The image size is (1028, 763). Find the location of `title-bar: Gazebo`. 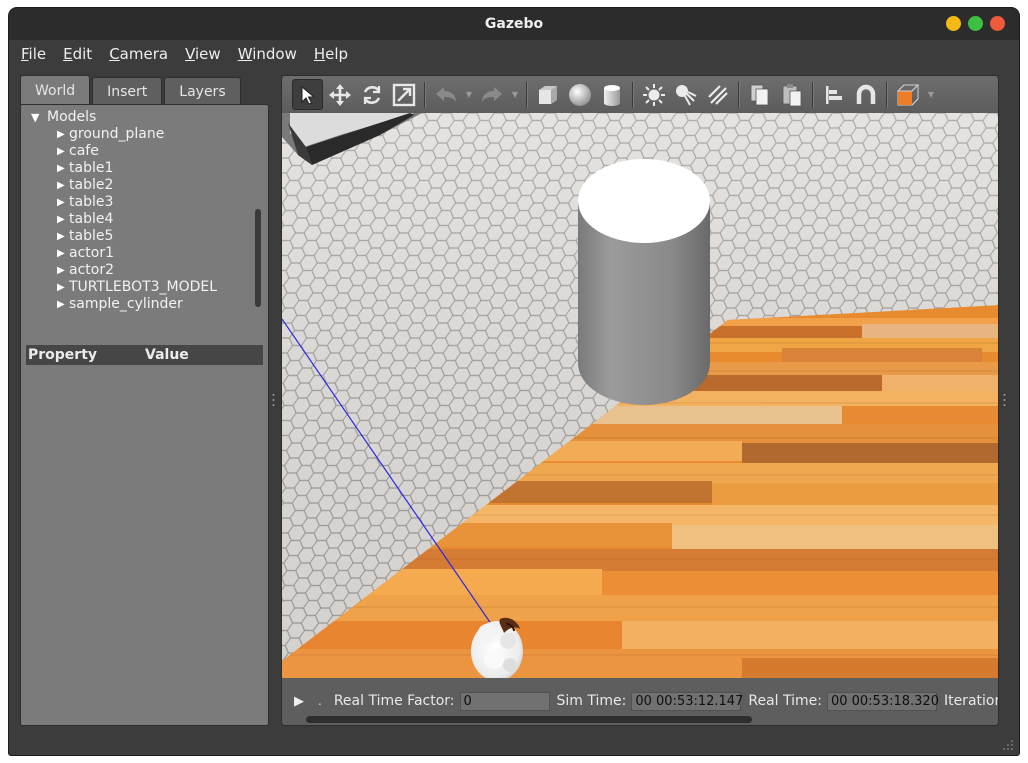

title-bar: Gazebo is located at coordinates (514, 24).